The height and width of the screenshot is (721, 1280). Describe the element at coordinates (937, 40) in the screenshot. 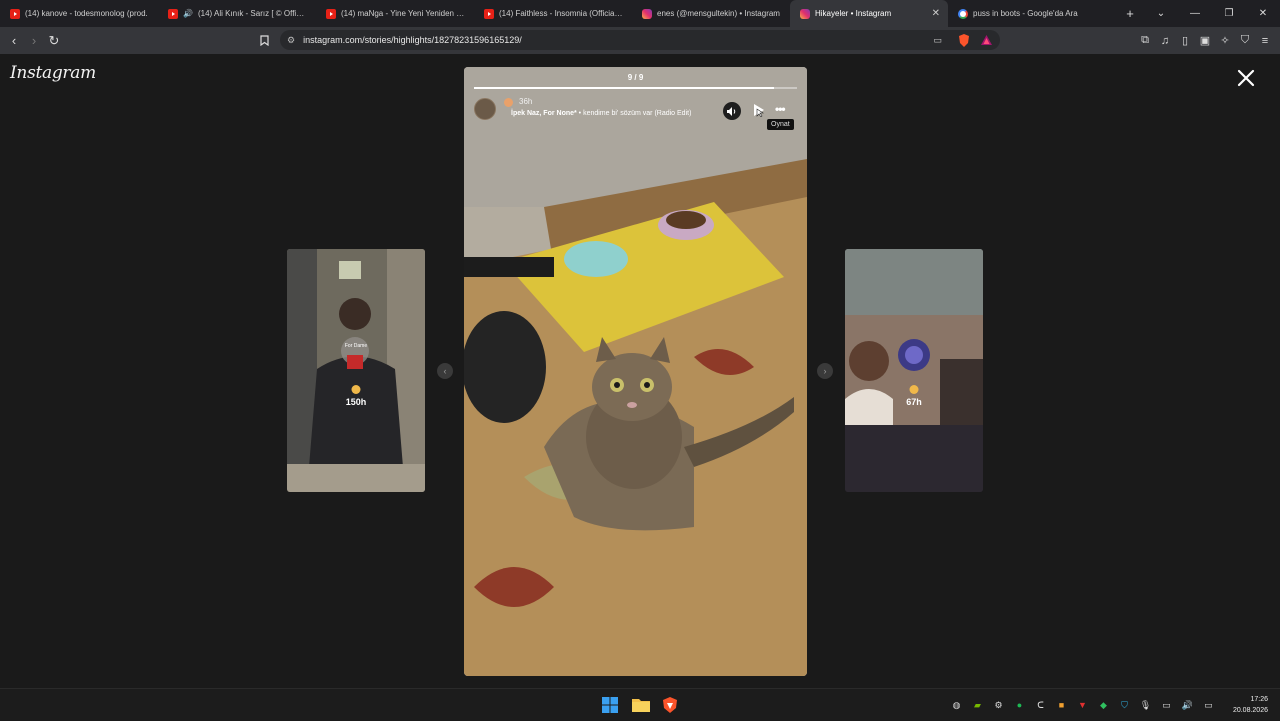

I see `cast-icon: ▭` at that location.